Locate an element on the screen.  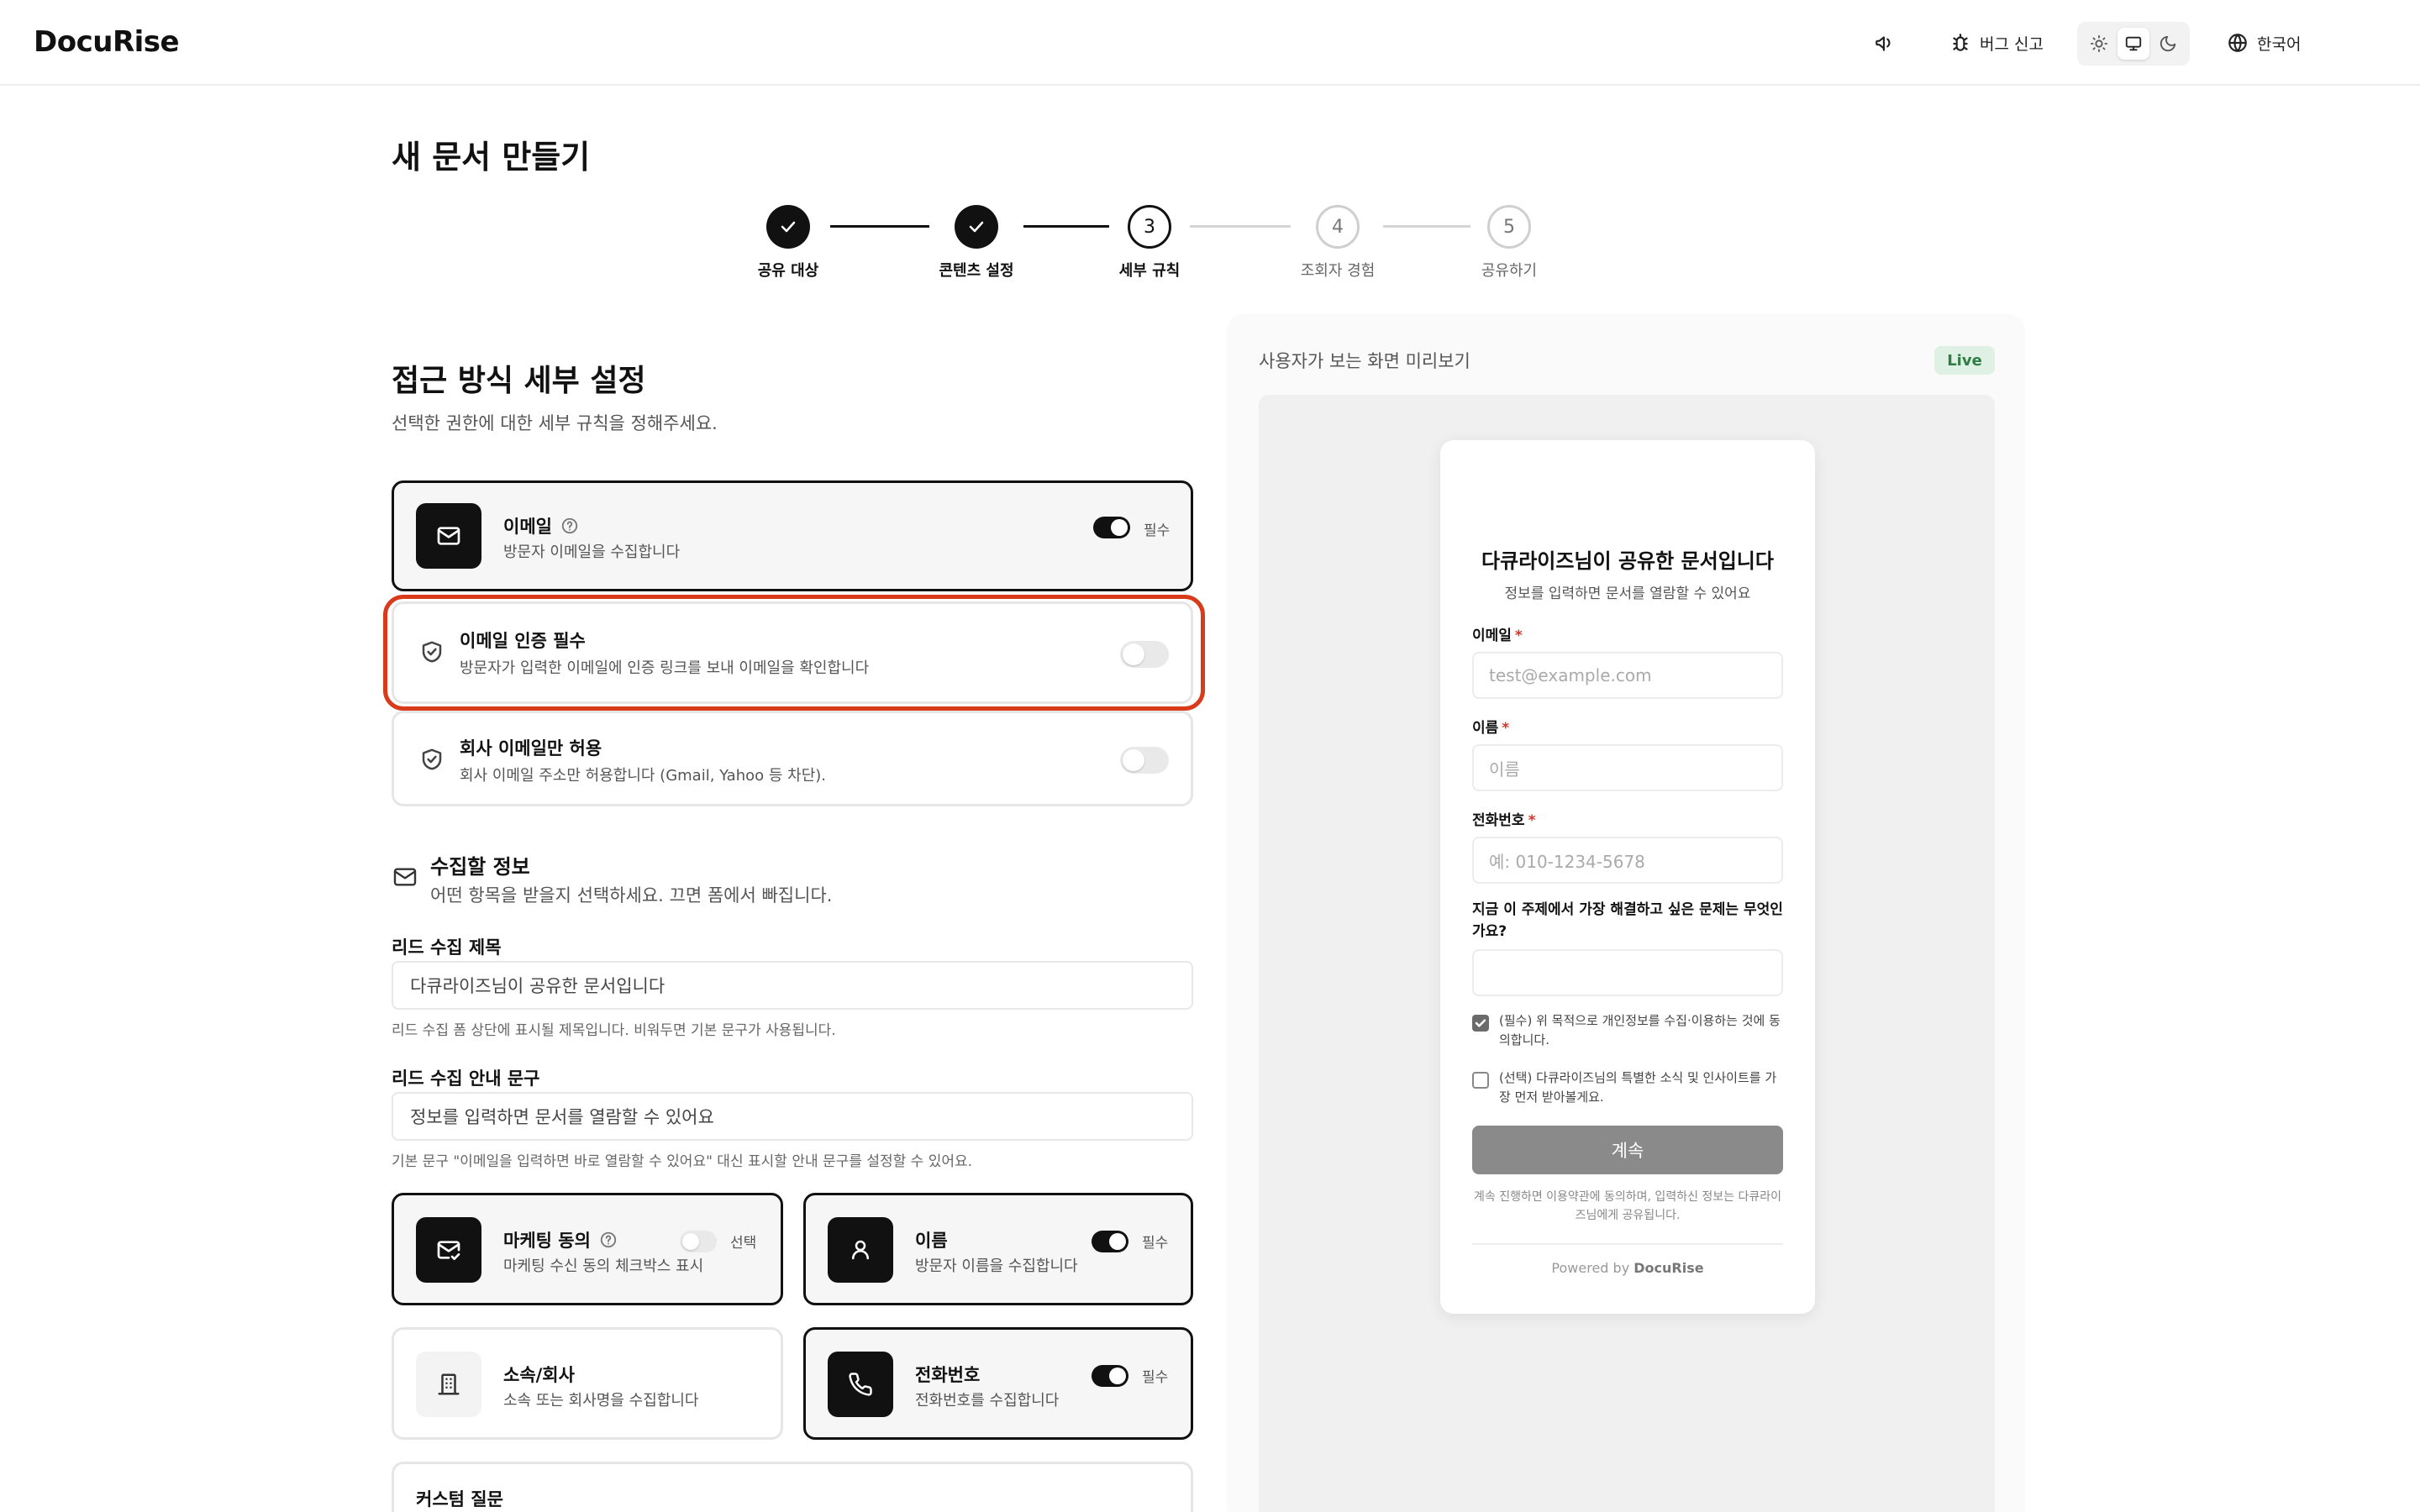
powered-prefix: Powered by is located at coordinates (1590, 1268).